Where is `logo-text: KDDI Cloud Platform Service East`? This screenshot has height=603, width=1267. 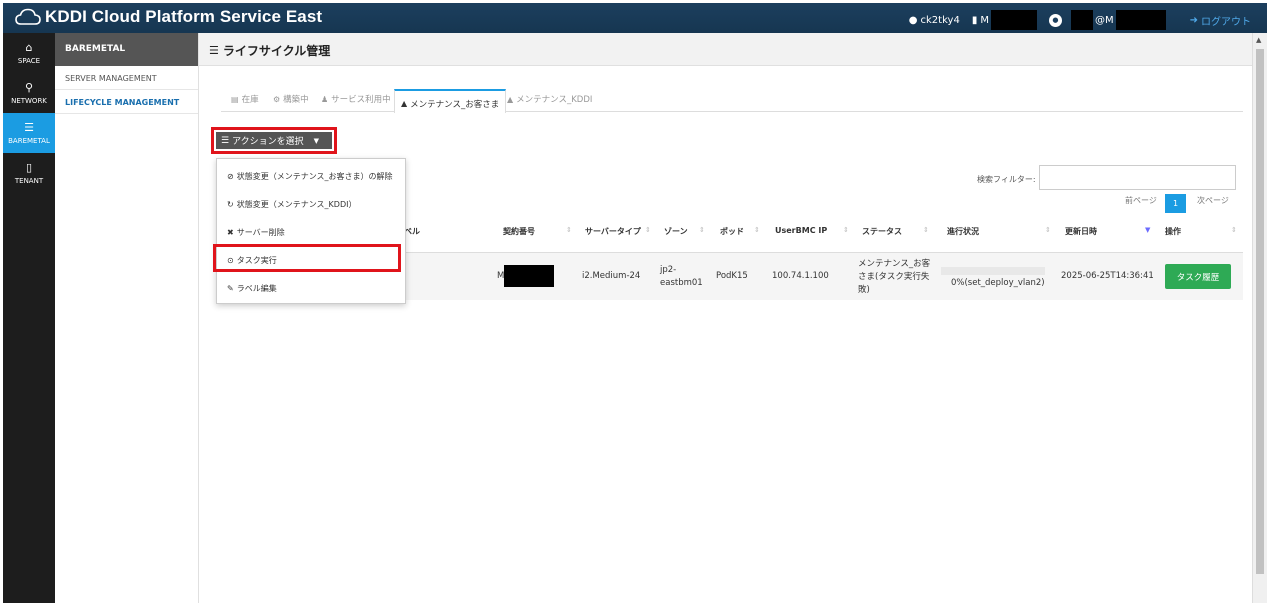 logo-text: KDDI Cloud Platform Service East is located at coordinates (184, 16).